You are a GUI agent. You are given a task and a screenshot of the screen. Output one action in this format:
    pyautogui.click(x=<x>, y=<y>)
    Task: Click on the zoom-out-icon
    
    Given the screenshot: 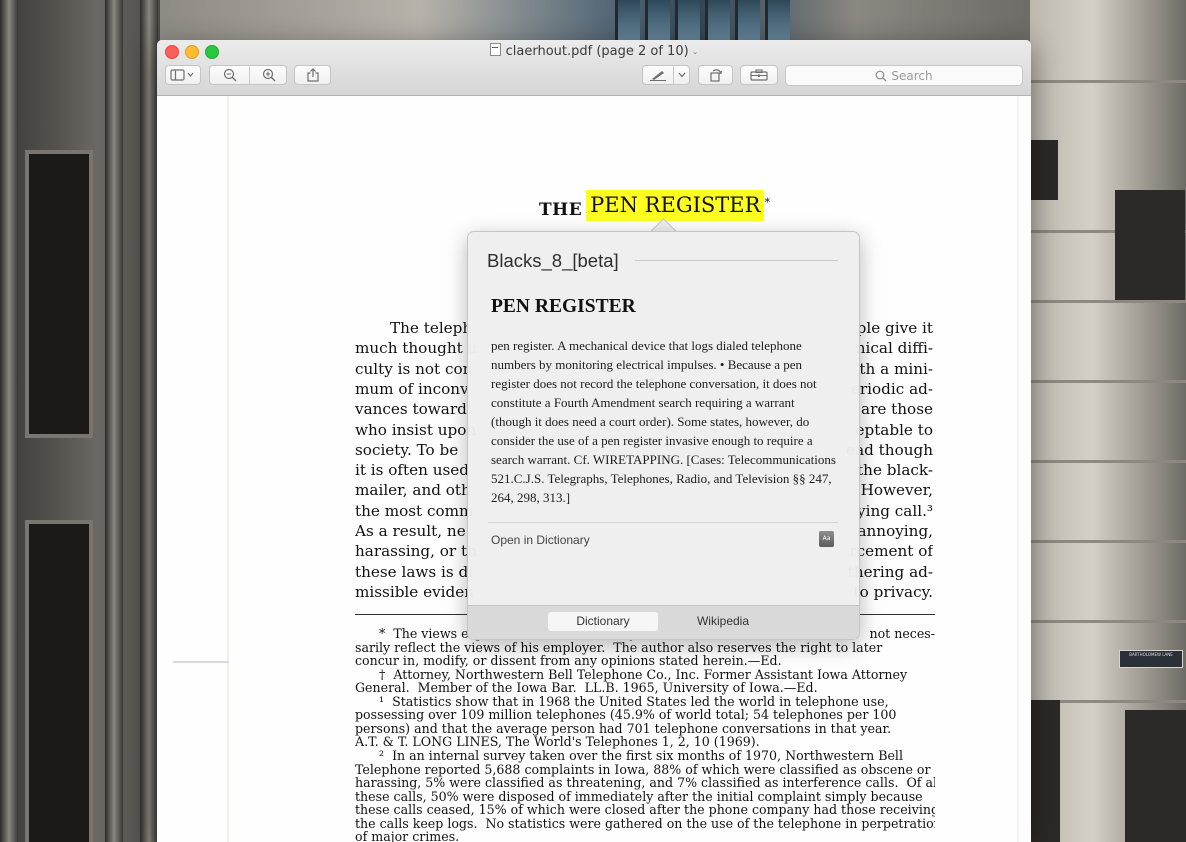 What is the action you would take?
    pyautogui.click(x=229, y=75)
    